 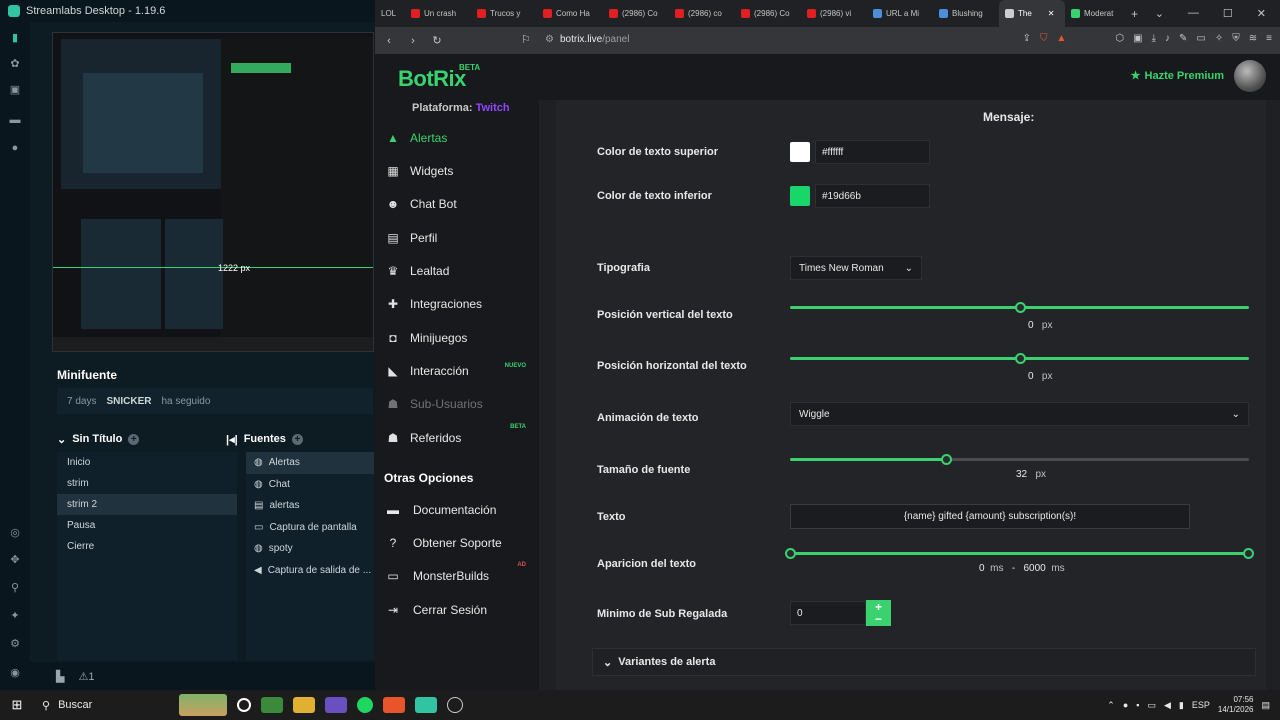 I want to click on alert-text-input: {name} gifted {amount} subscription(s)!, so click(x=990, y=516).